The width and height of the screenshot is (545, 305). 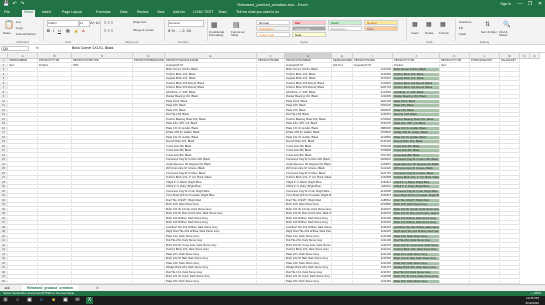 I want to click on product-name-cell: Rocker Bearing 1X2, Black, so click(x=416, y=97).